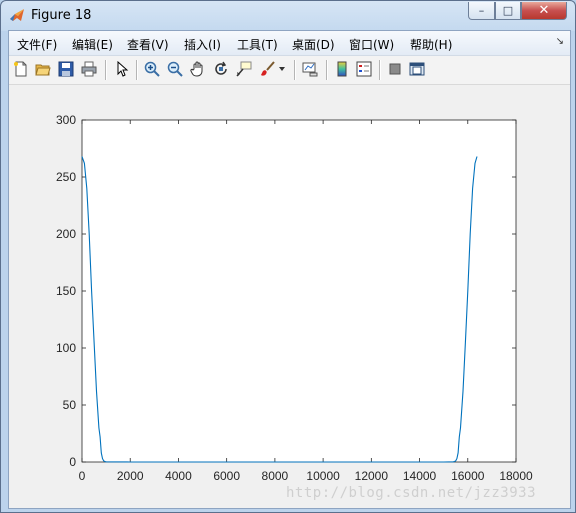  What do you see at coordinates (148, 44) in the screenshot?
I see `menu-view: 查看(V)` at bounding box center [148, 44].